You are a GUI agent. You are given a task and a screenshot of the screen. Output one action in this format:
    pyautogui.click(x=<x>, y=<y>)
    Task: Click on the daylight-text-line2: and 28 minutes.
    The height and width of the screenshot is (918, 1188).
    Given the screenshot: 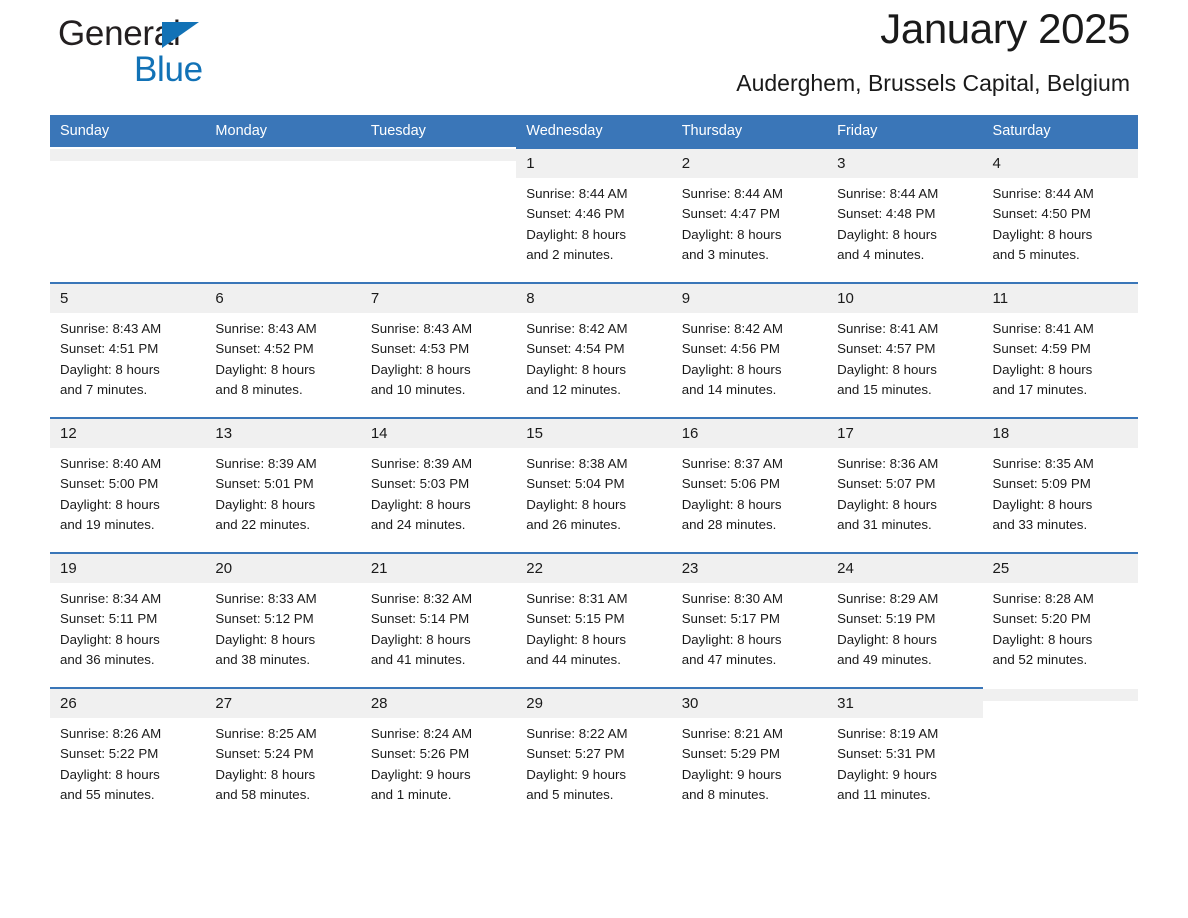 What is the action you would take?
    pyautogui.click(x=729, y=524)
    